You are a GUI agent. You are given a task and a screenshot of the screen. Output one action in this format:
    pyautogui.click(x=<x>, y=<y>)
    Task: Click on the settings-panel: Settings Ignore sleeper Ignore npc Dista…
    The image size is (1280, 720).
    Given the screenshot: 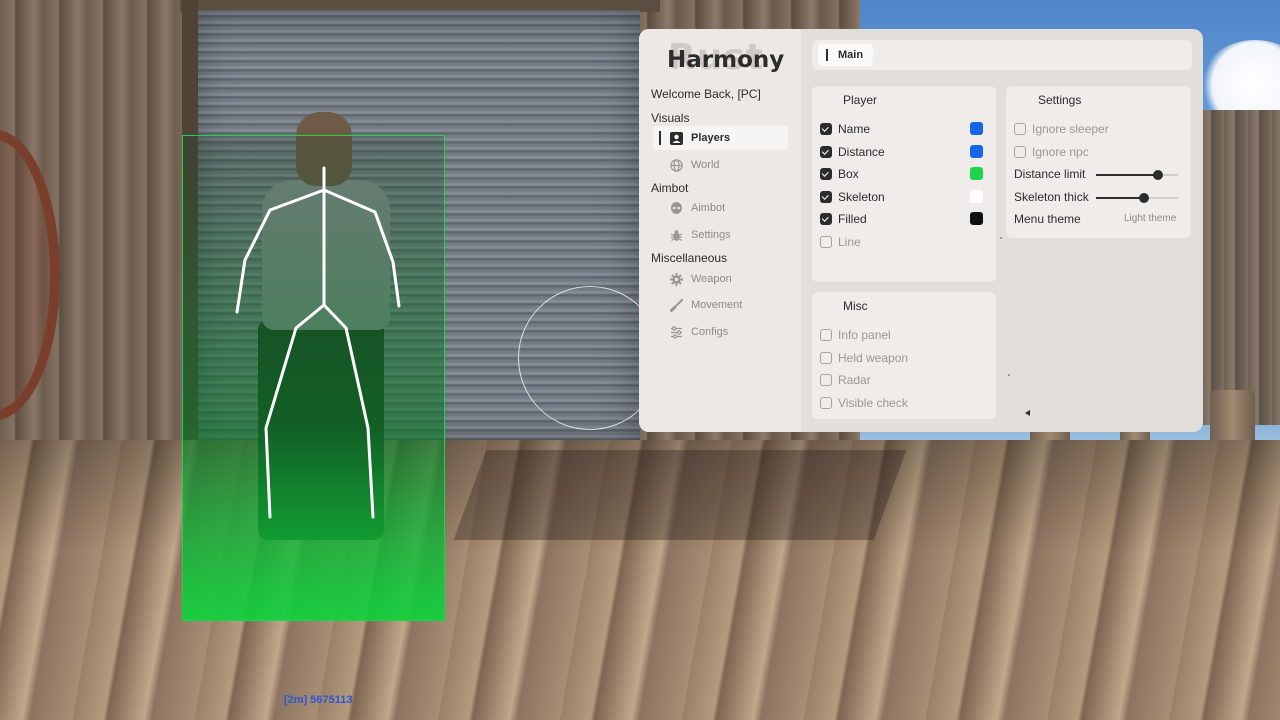 What is the action you would take?
    pyautogui.click(x=1098, y=162)
    